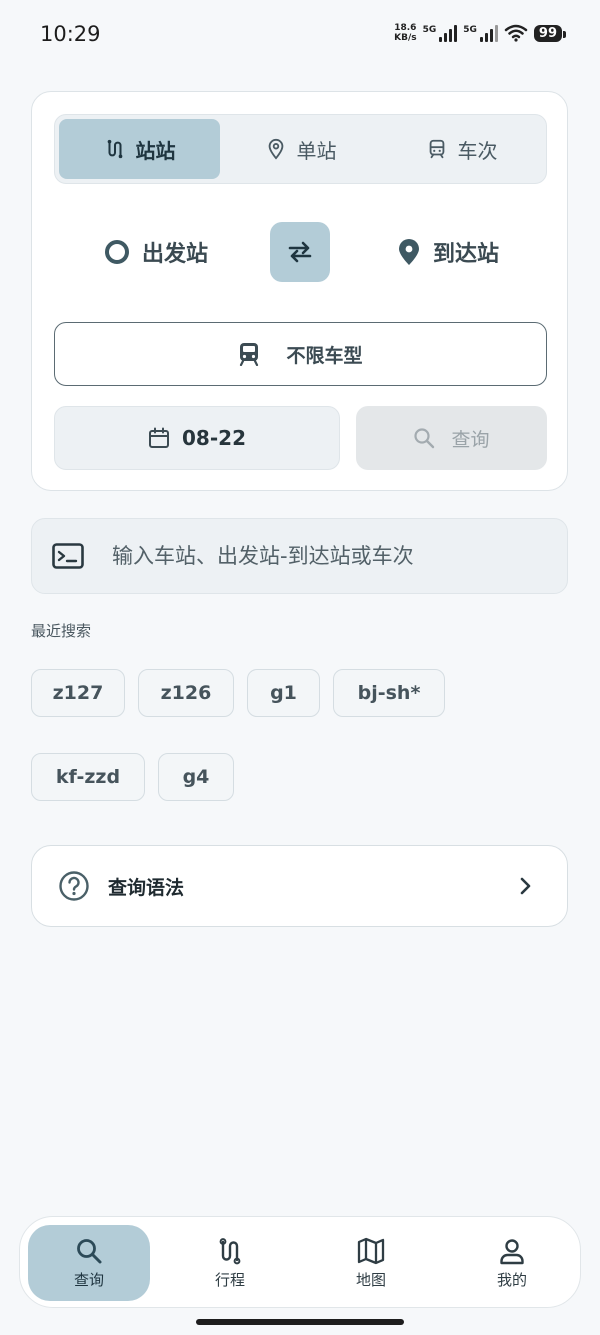 The image size is (600, 1335). I want to click on date-picker-button: 08-22, so click(197, 438).